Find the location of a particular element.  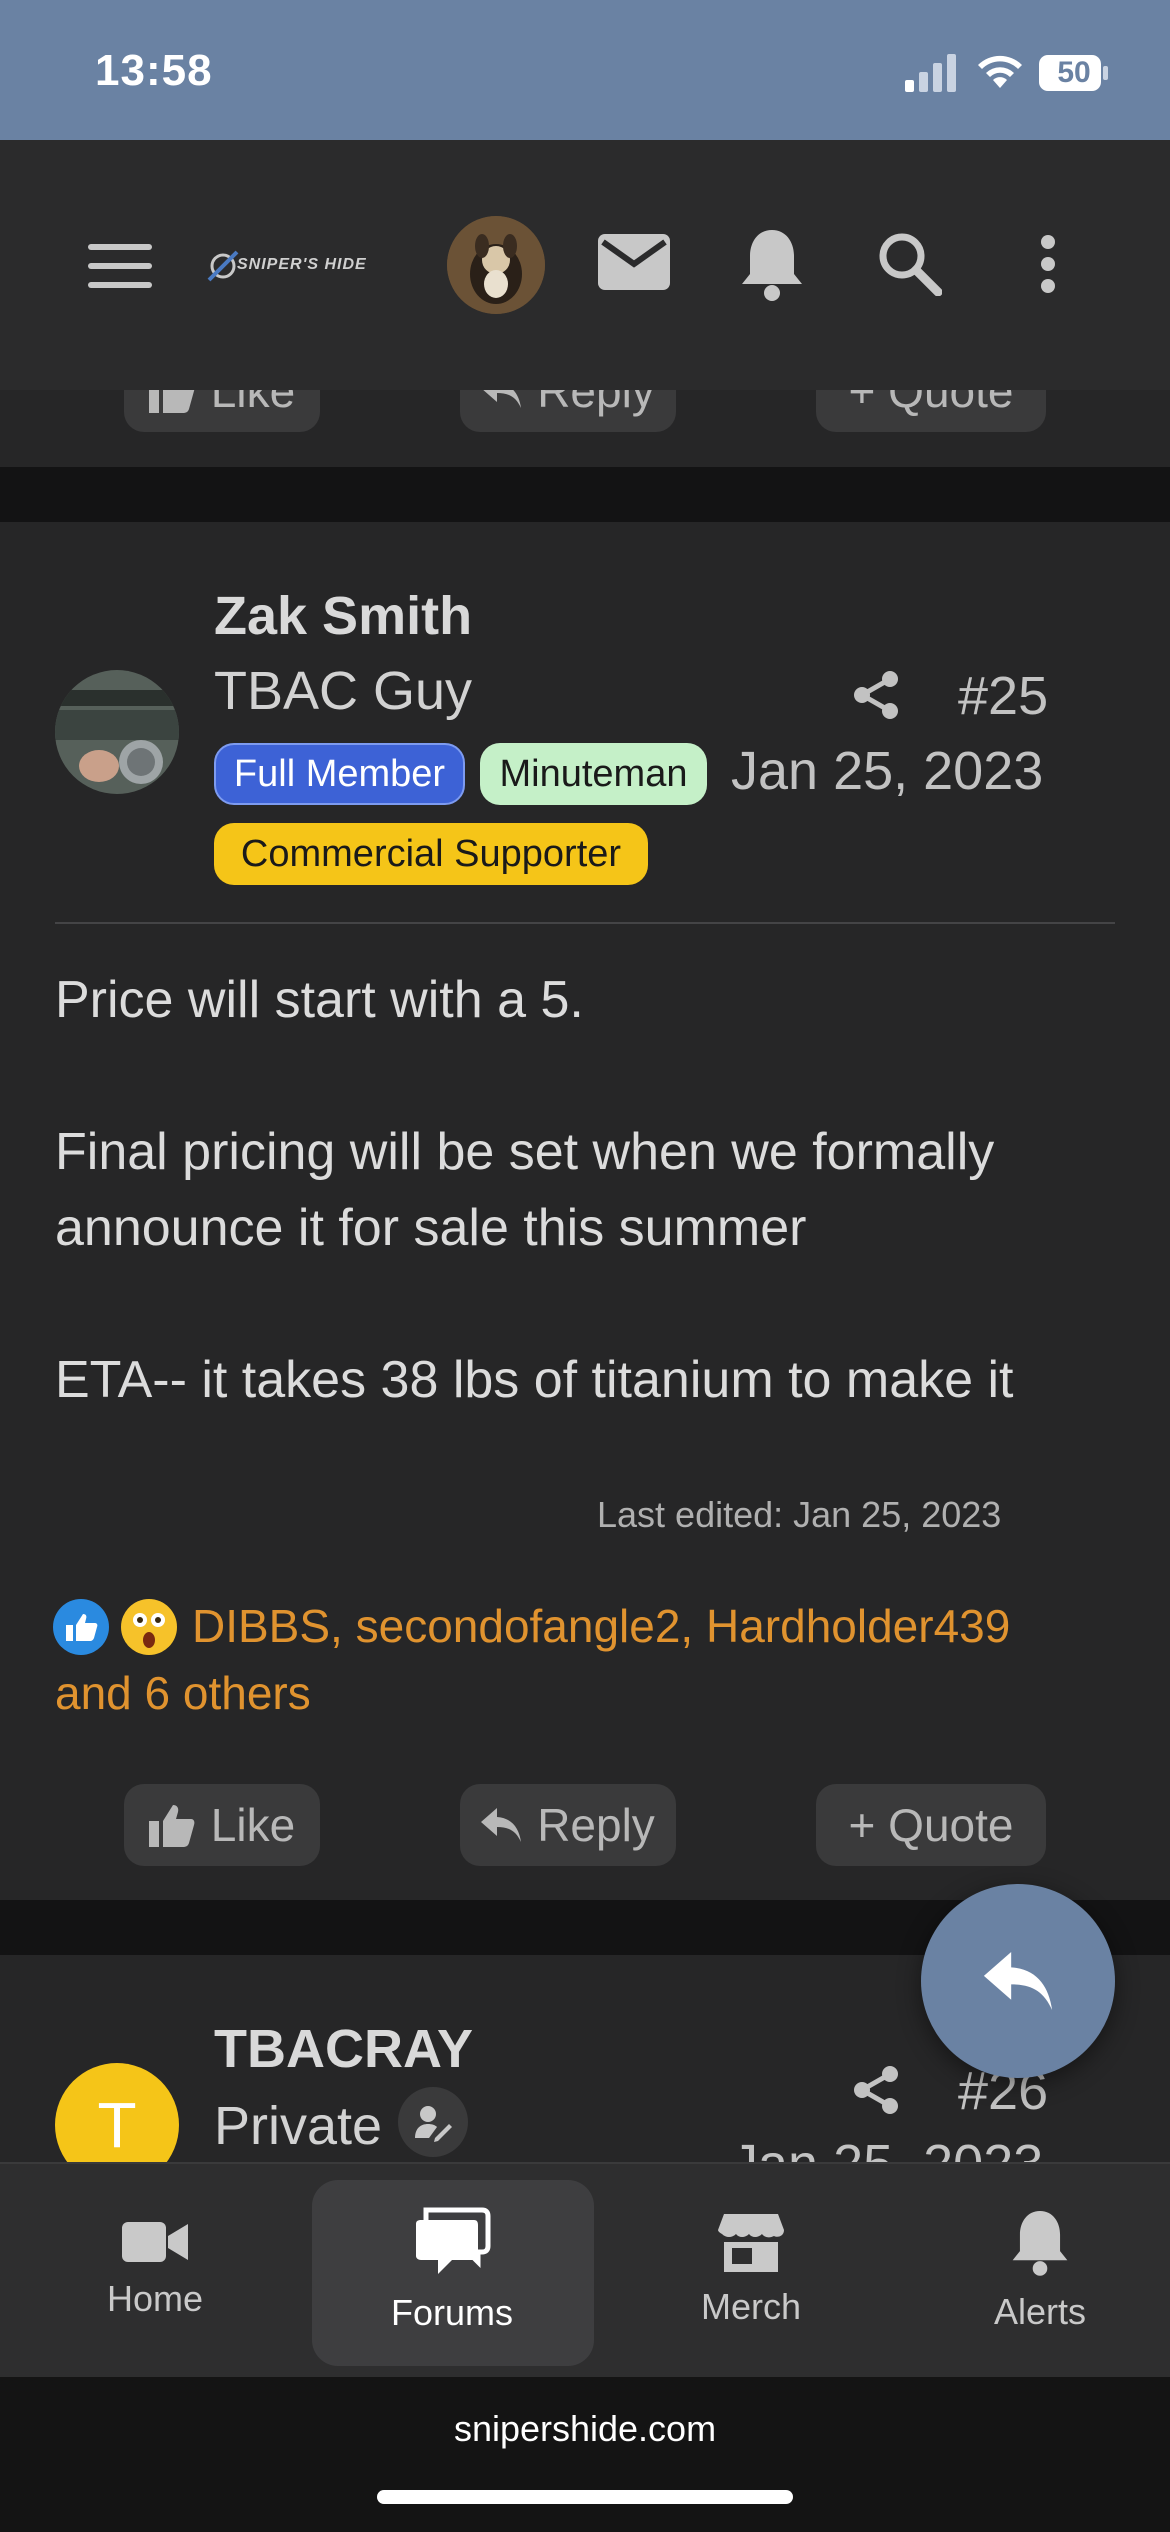

nav-label-alerts: Alerts is located at coordinates (1040, 2311).